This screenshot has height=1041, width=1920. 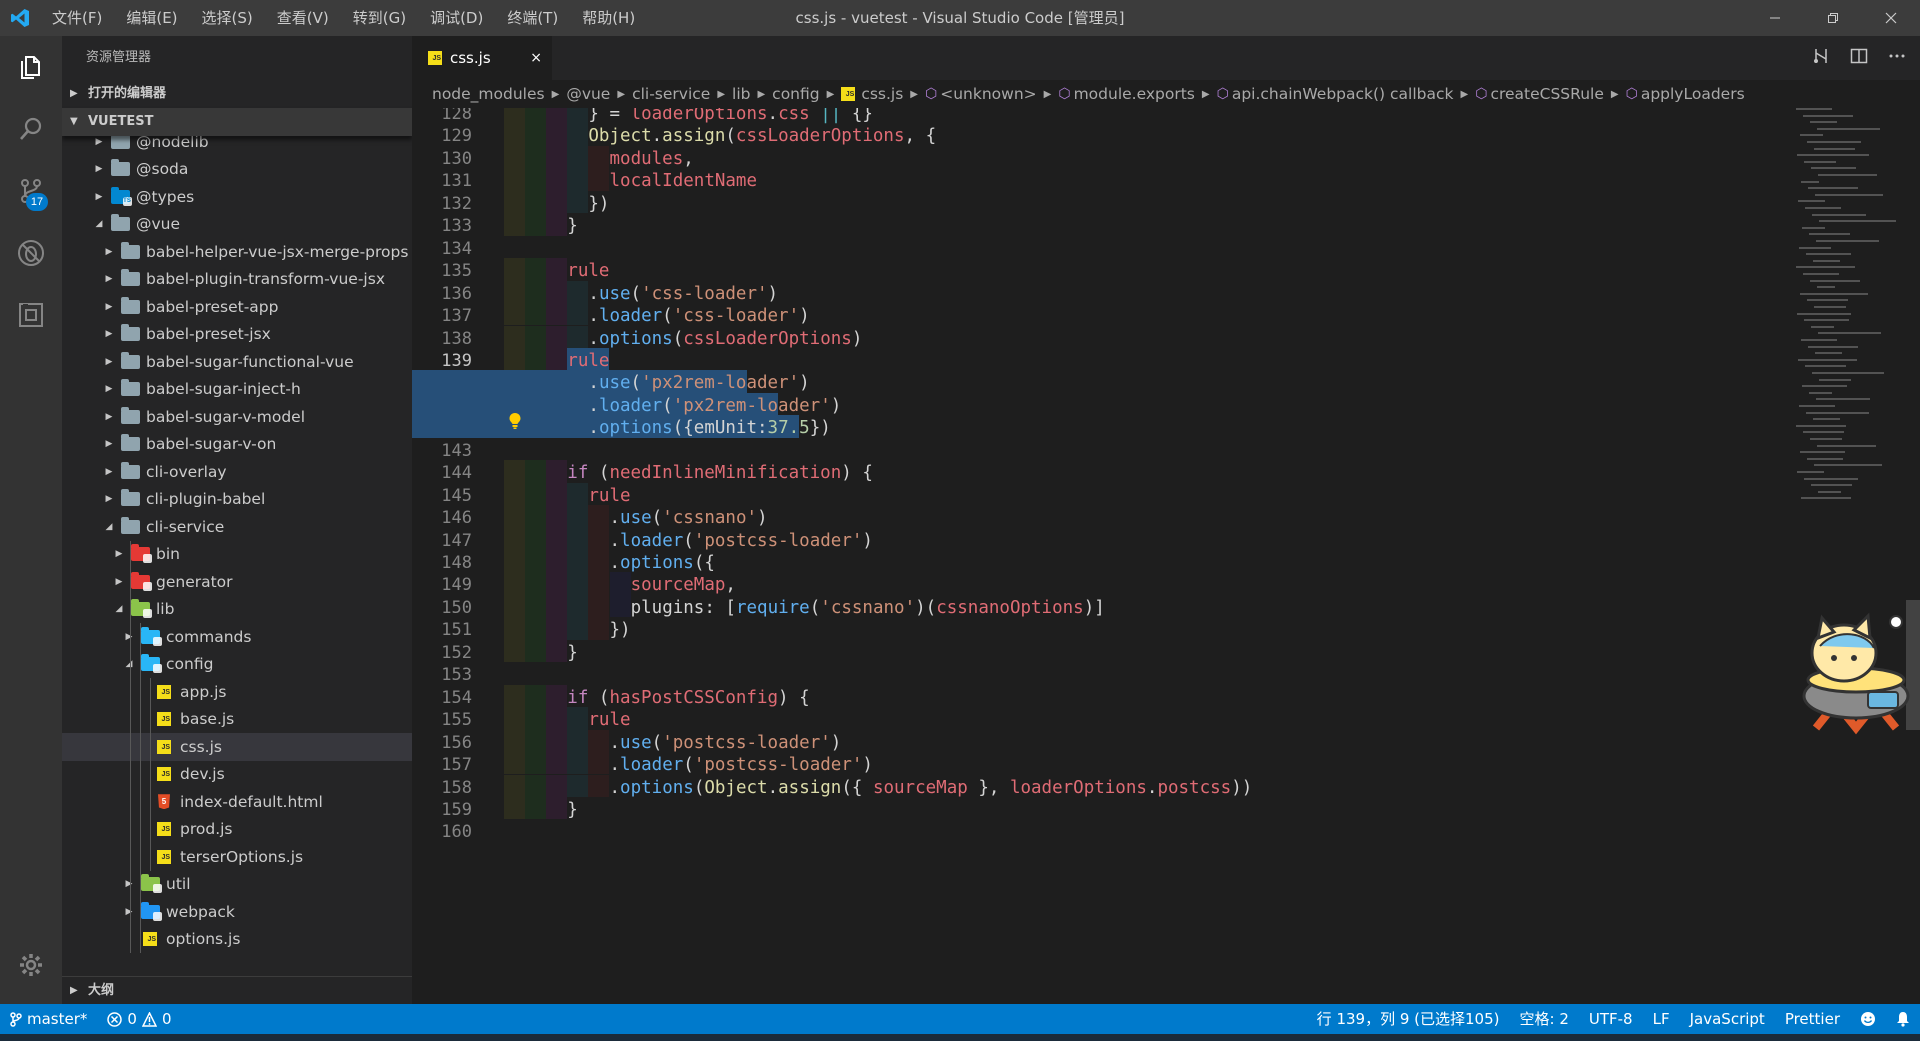 I want to click on tree-file: JS terserOptions.js, so click(x=237, y=857).